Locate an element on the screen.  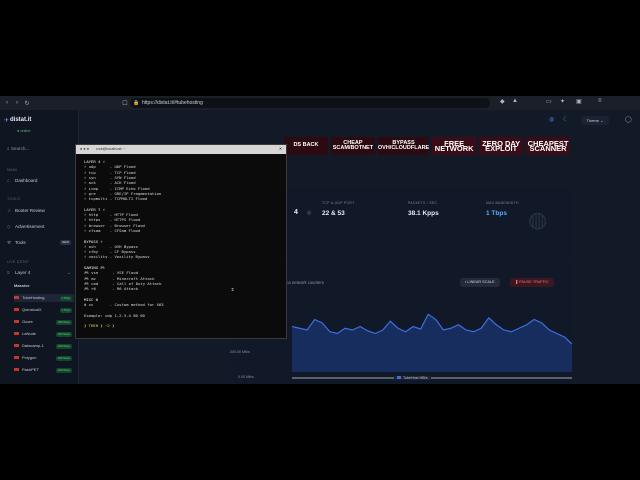
section-tools: TOOLS is located at coordinates (14, 199).